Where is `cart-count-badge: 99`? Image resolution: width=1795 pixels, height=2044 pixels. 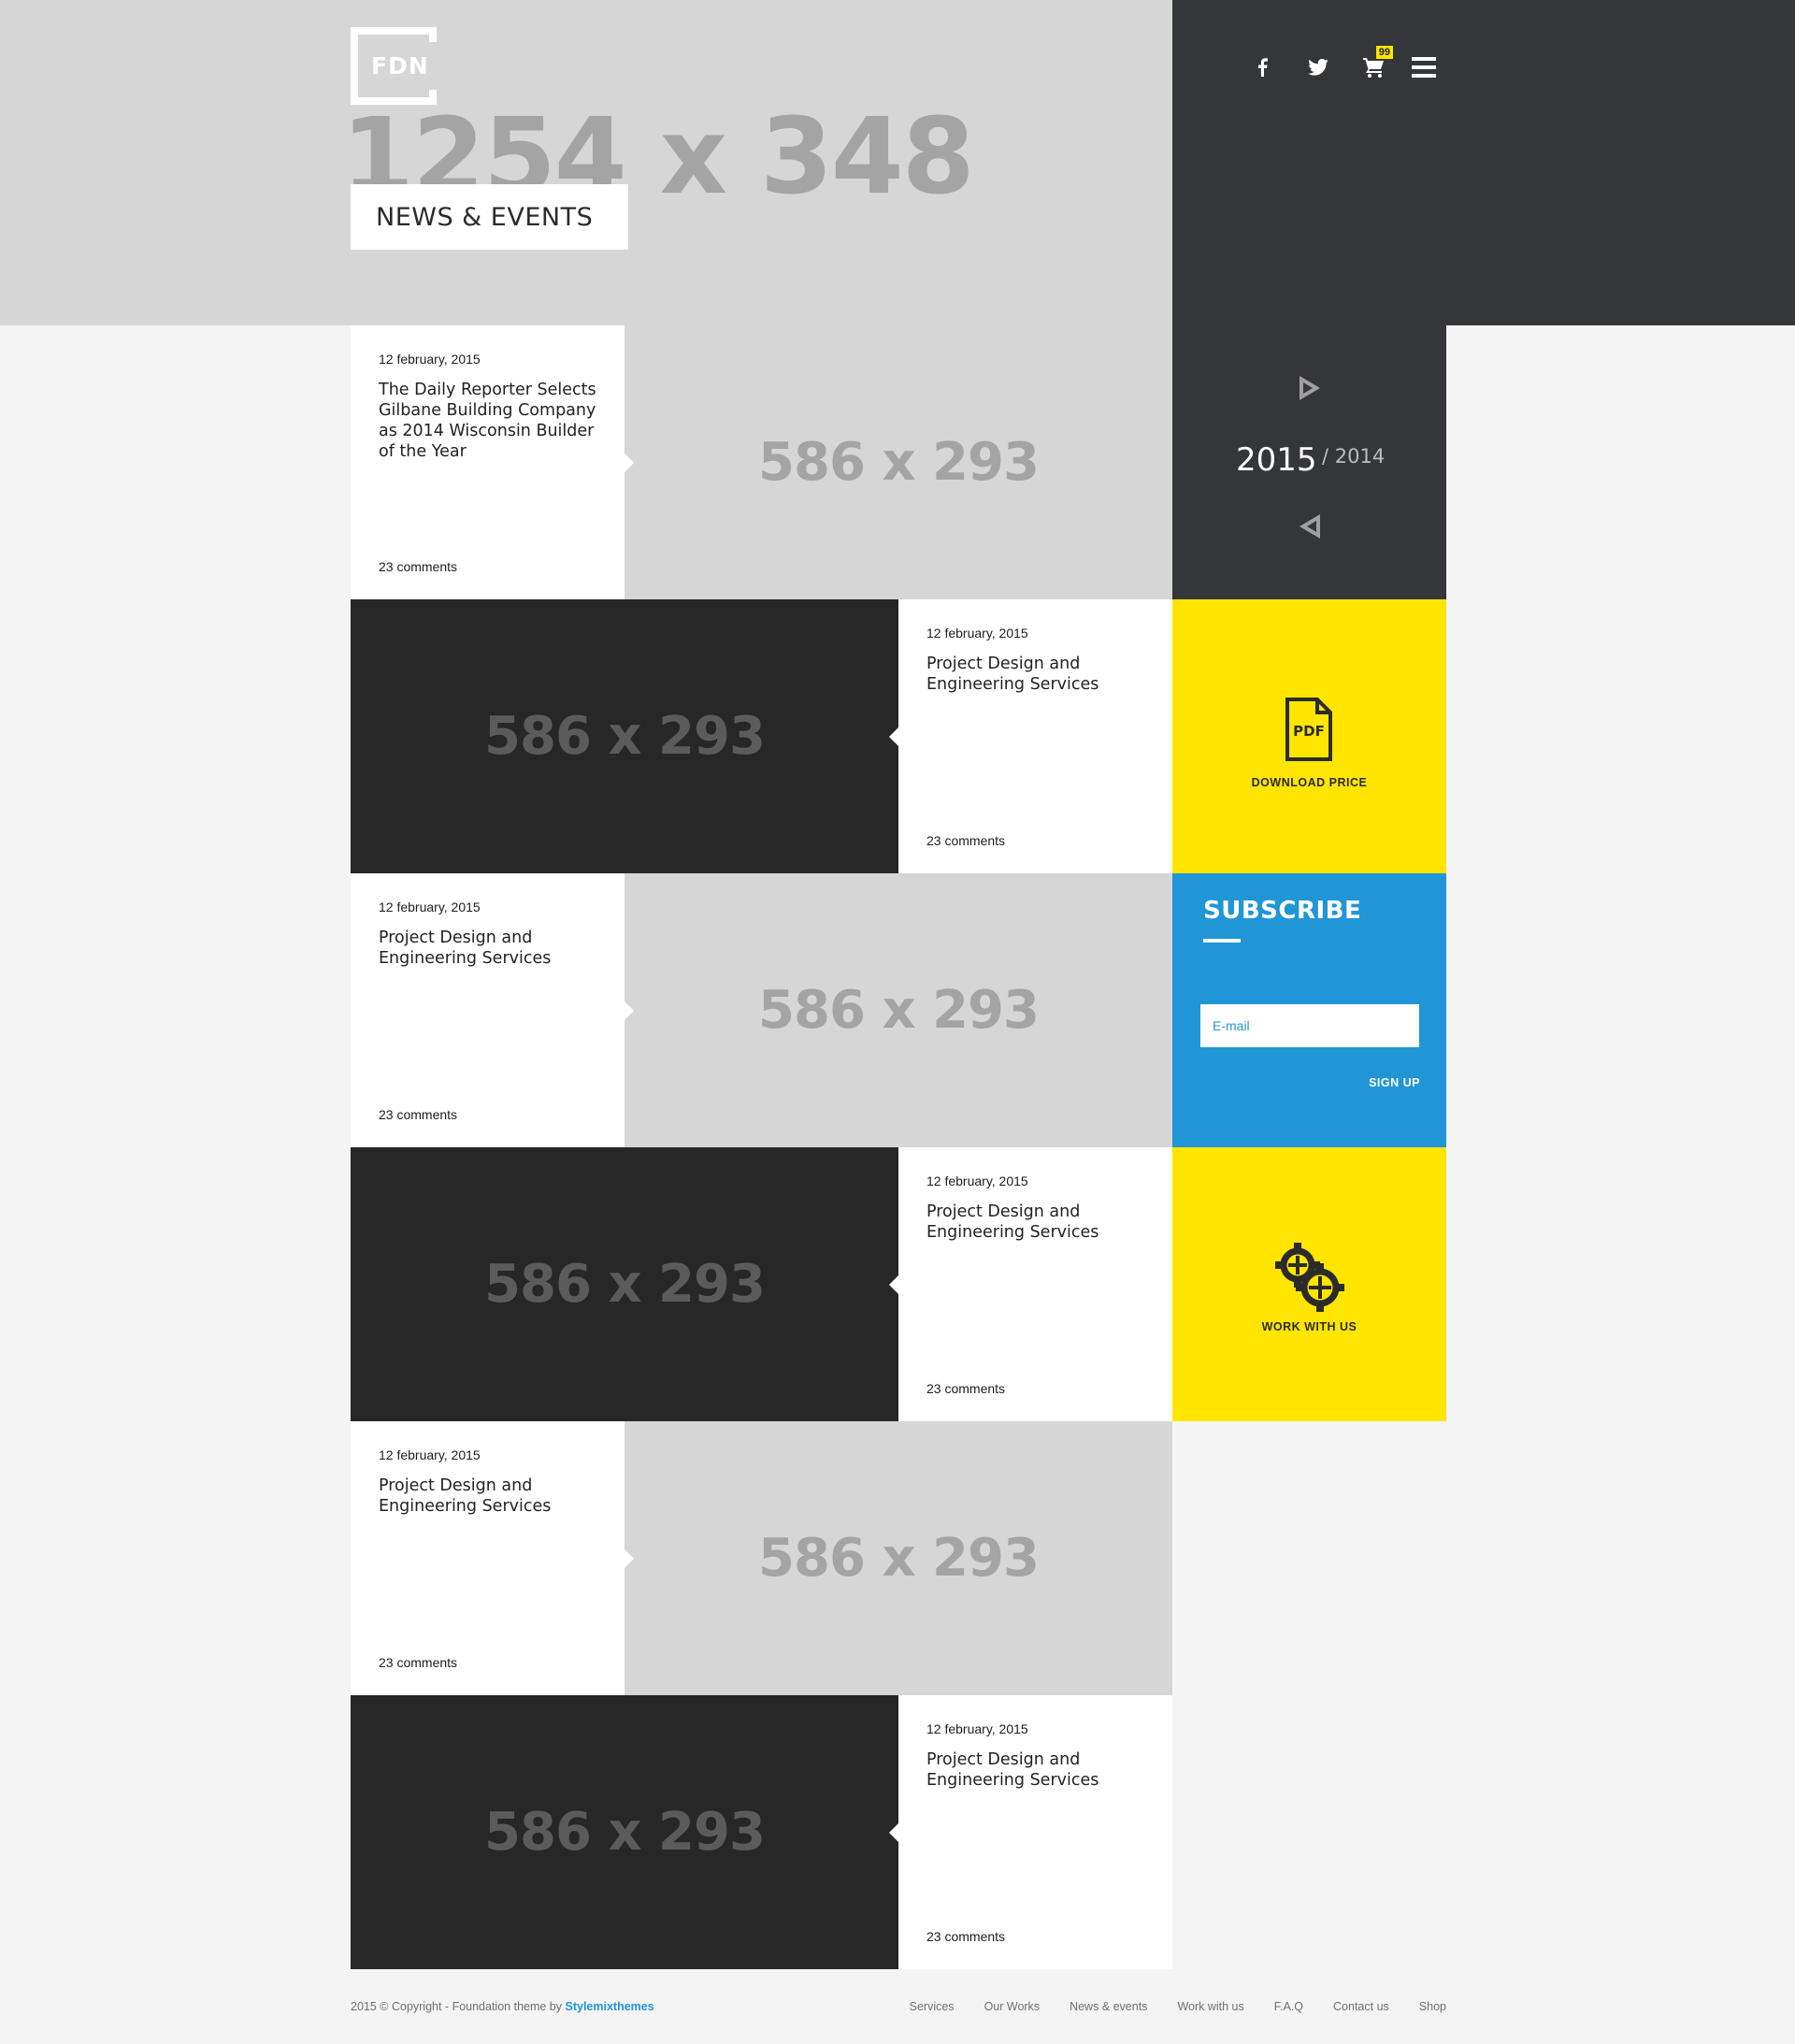 cart-count-badge: 99 is located at coordinates (1384, 52).